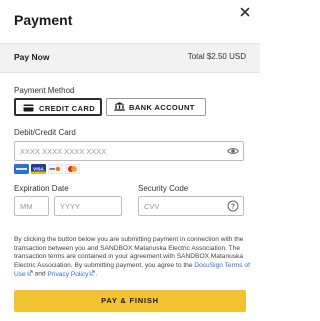 Image resolution: width=320 pixels, height=321 pixels. I want to click on security-code-label: Security Code, so click(163, 188).